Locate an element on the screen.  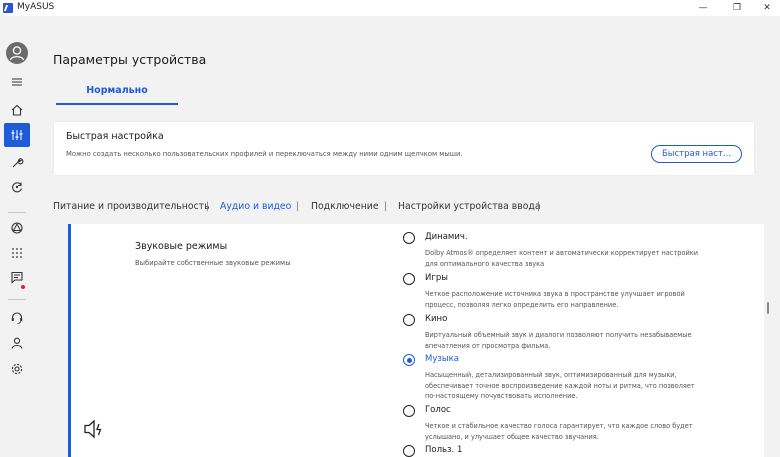
minimize-button: — is located at coordinates (703, 8).